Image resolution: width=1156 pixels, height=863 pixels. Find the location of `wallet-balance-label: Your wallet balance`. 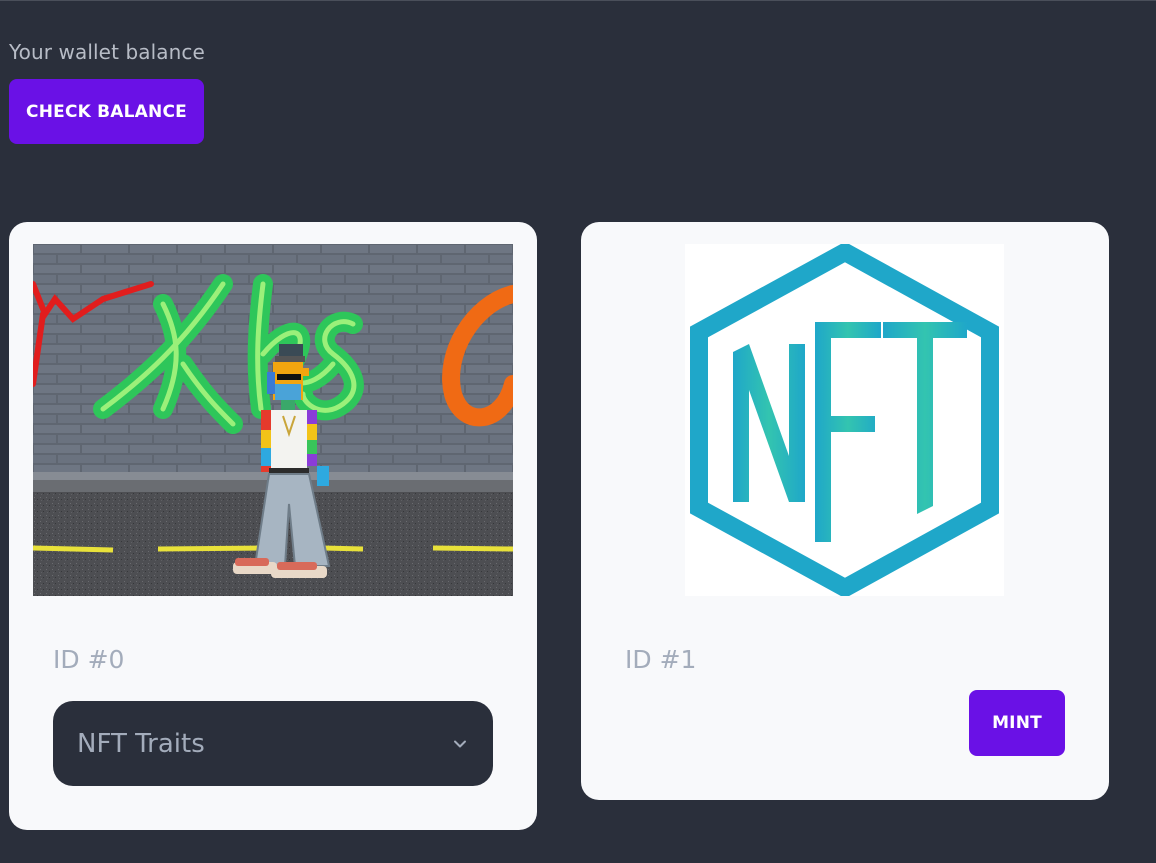

wallet-balance-label: Your wallet balance is located at coordinates (107, 52).